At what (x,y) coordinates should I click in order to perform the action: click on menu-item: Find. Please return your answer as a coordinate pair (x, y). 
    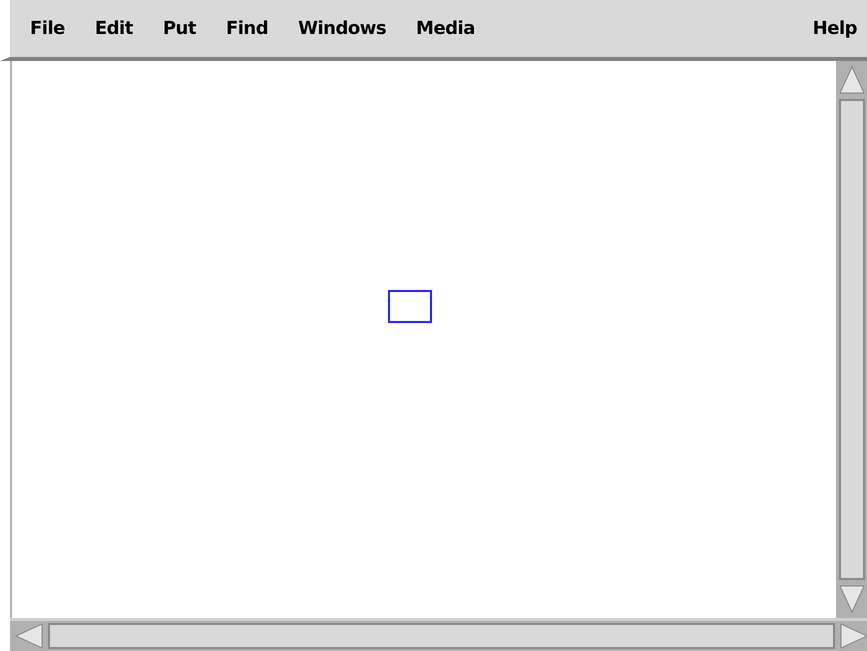
    Looking at the image, I should click on (247, 28).